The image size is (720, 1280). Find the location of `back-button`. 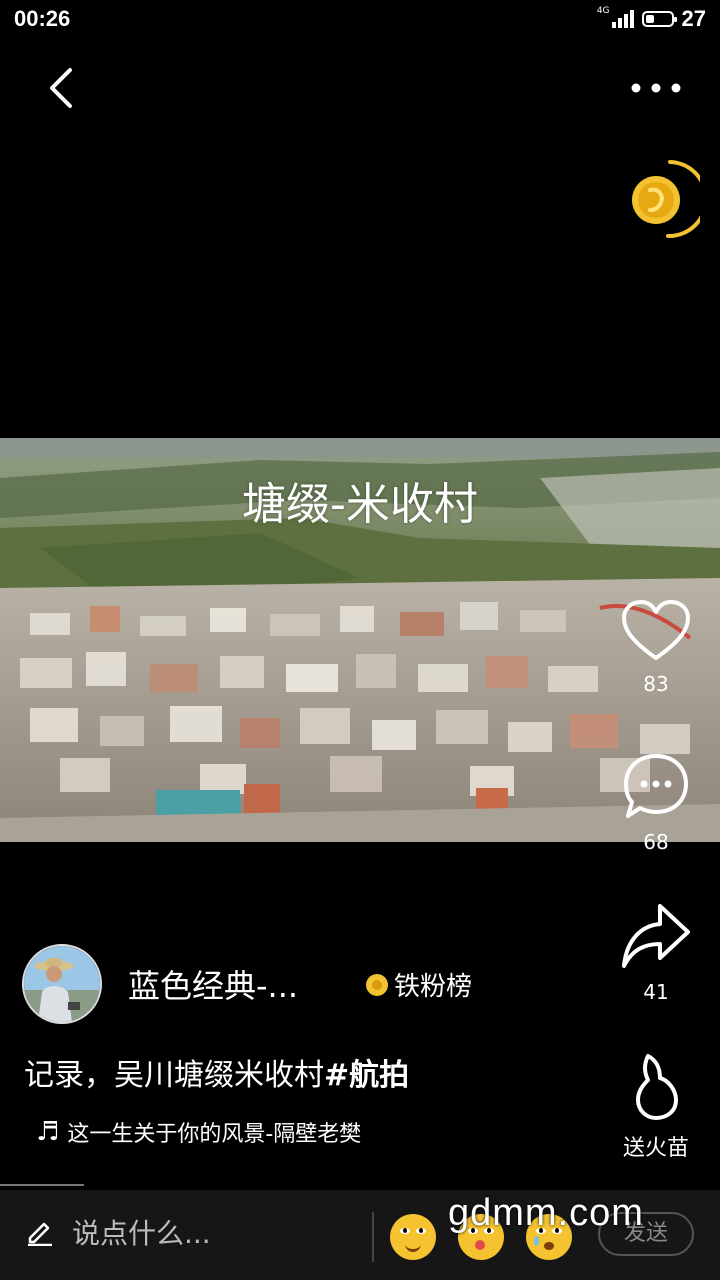

back-button is located at coordinates (64, 88).